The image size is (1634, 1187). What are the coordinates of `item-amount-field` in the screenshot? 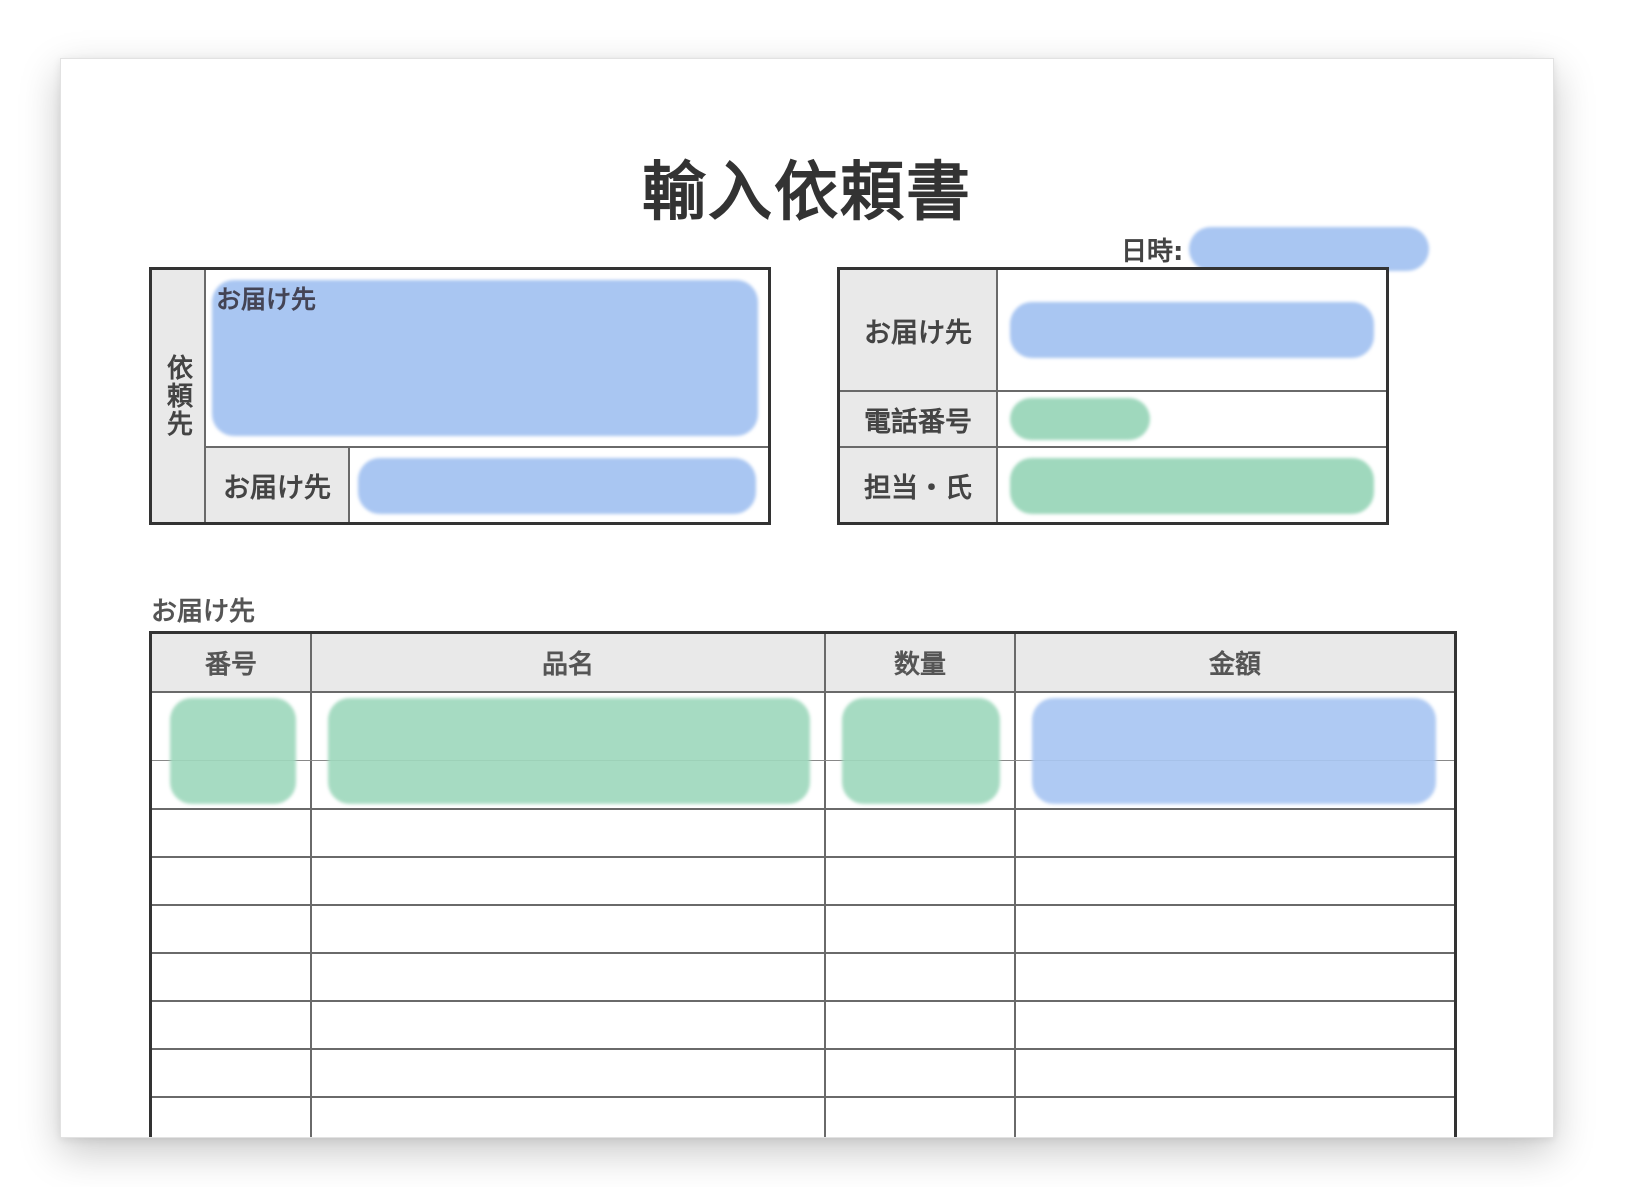 It's located at (1234, 751).